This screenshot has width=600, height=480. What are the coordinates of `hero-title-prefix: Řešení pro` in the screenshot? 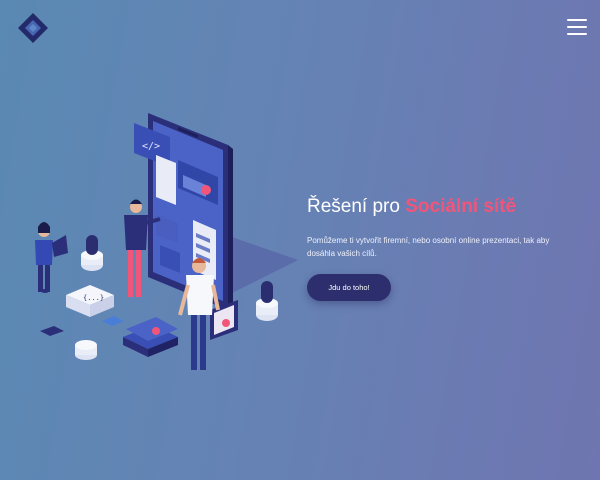 It's located at (356, 206).